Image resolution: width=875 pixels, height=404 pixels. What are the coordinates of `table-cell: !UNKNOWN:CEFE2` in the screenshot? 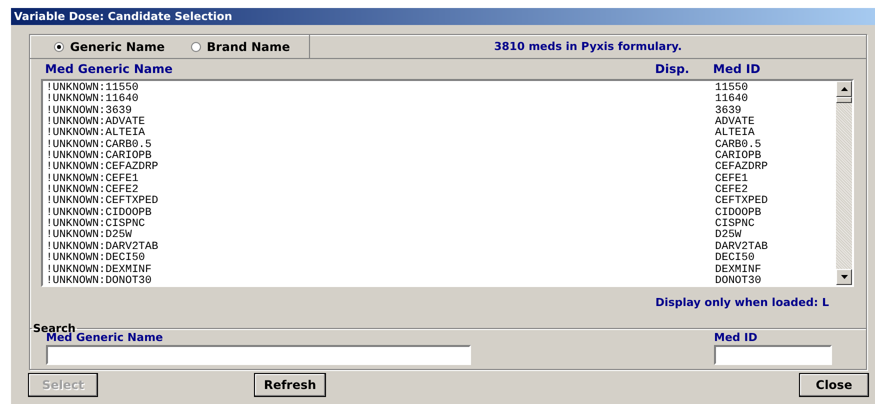 It's located at (92, 190).